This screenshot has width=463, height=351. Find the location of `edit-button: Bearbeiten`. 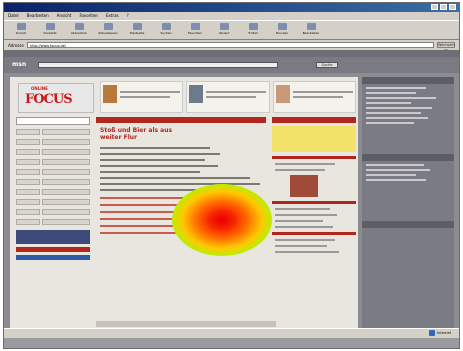

edit-button: Bearbeiten is located at coordinates (311, 30).